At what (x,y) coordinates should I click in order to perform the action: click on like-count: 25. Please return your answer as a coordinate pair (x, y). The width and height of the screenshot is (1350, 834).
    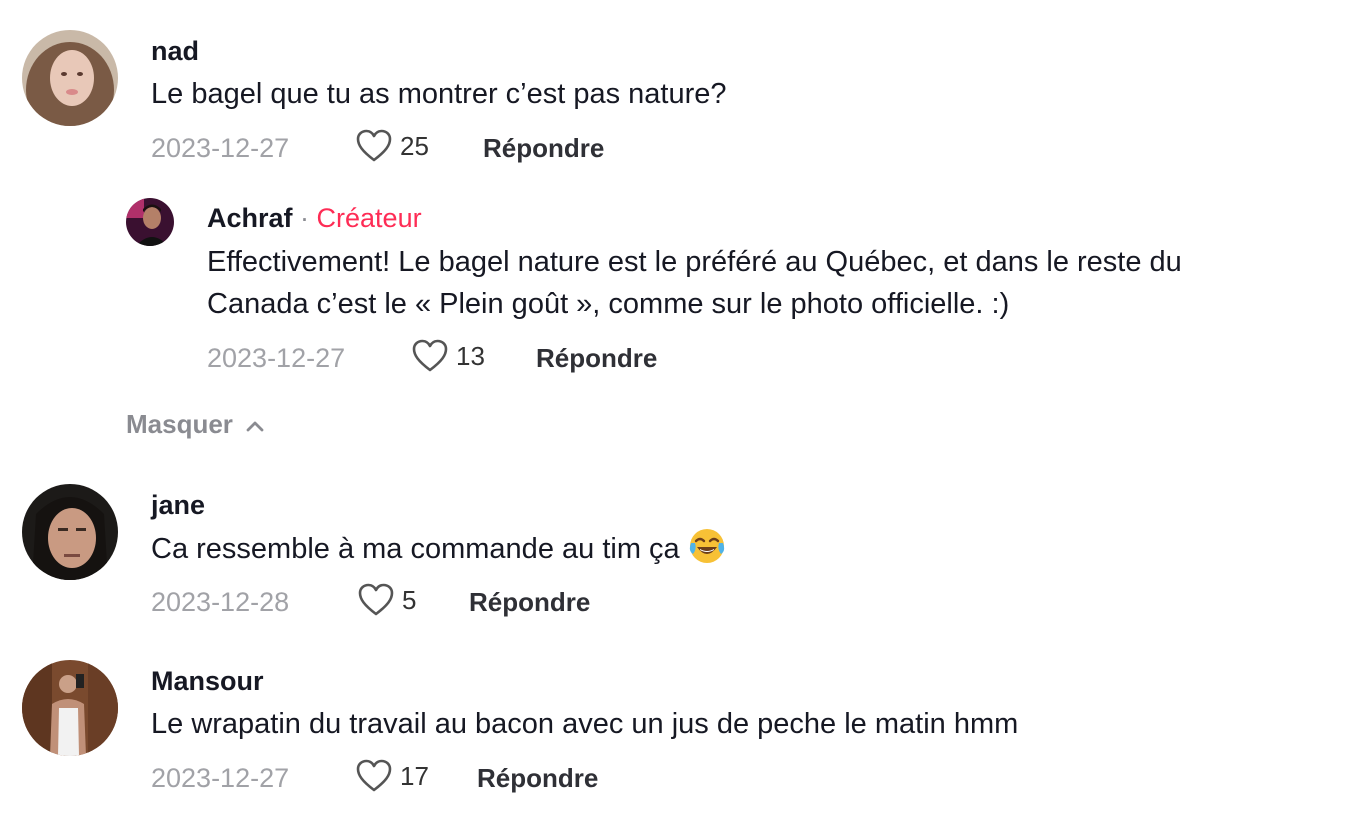
    Looking at the image, I should click on (414, 146).